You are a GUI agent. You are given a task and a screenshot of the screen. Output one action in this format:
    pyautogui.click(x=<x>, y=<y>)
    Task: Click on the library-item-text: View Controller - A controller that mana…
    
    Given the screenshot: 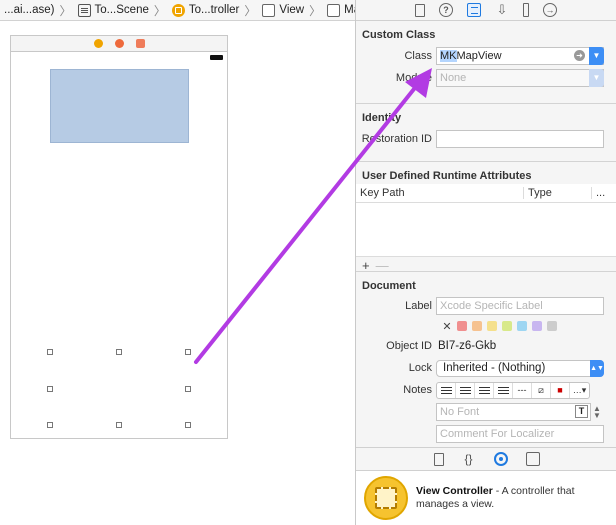 What is the action you would take?
    pyautogui.click(x=508, y=498)
    